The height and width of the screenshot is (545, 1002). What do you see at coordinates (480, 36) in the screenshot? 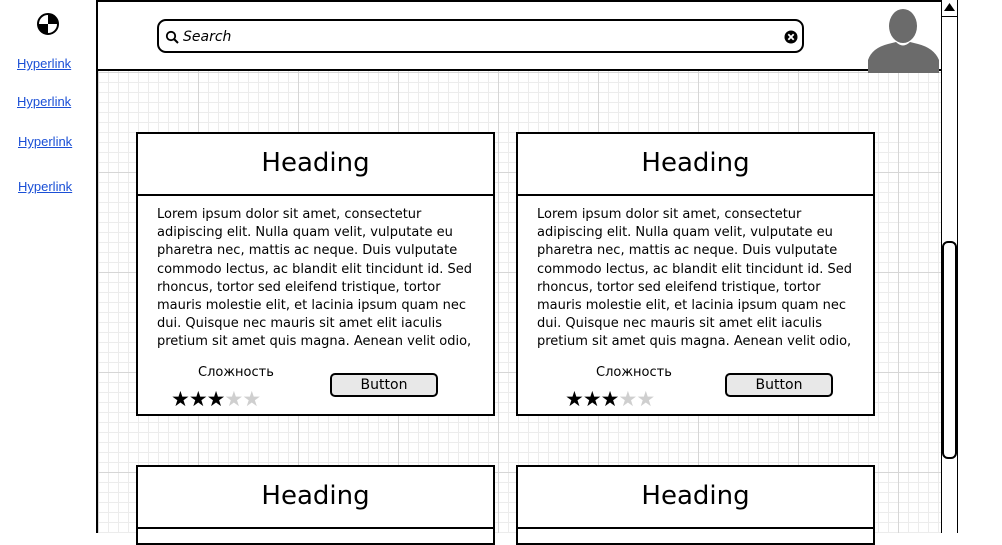
I see `search-field: Search` at bounding box center [480, 36].